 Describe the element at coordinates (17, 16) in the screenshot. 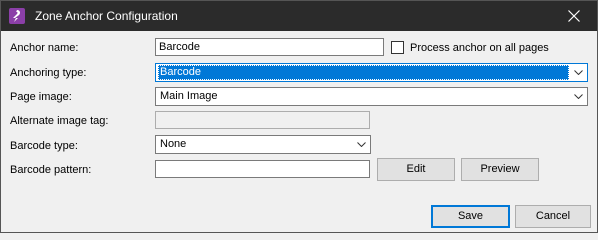

I see `app-logo-icon` at that location.